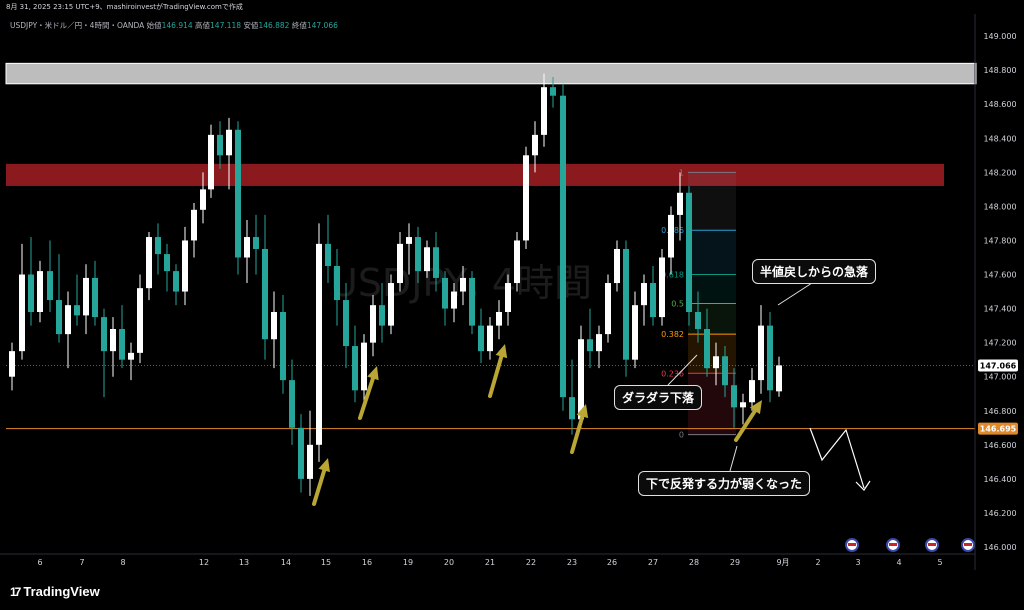 The height and width of the screenshot is (610, 1024). I want to click on x-tick-label: 27, so click(653, 562).